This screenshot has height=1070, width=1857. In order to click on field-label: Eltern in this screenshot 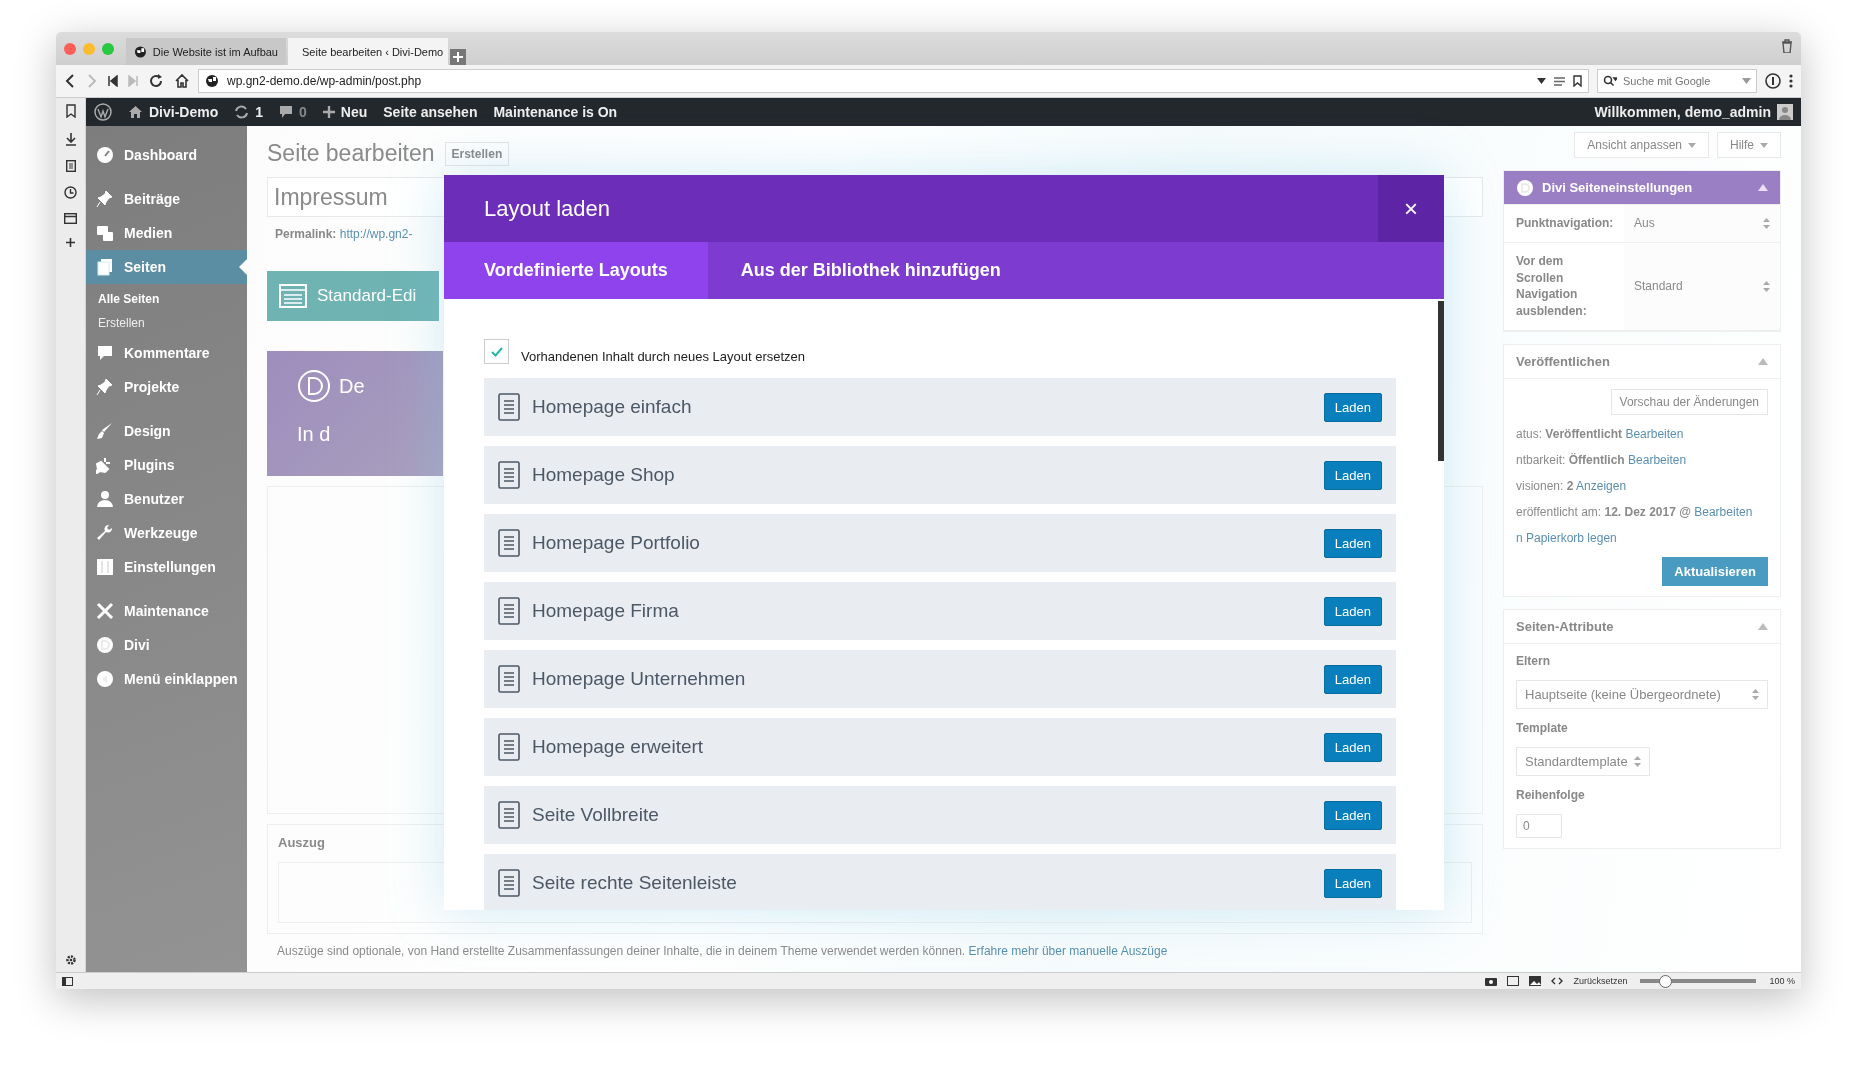, I will do `click(1533, 661)`.